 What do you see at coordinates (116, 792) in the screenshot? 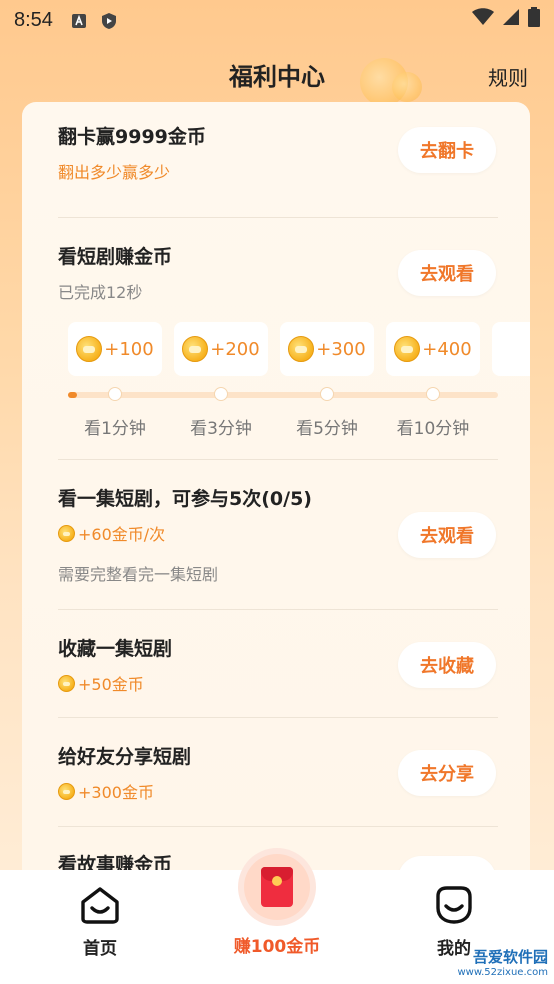
I see `task-reward: +300金币` at bounding box center [116, 792].